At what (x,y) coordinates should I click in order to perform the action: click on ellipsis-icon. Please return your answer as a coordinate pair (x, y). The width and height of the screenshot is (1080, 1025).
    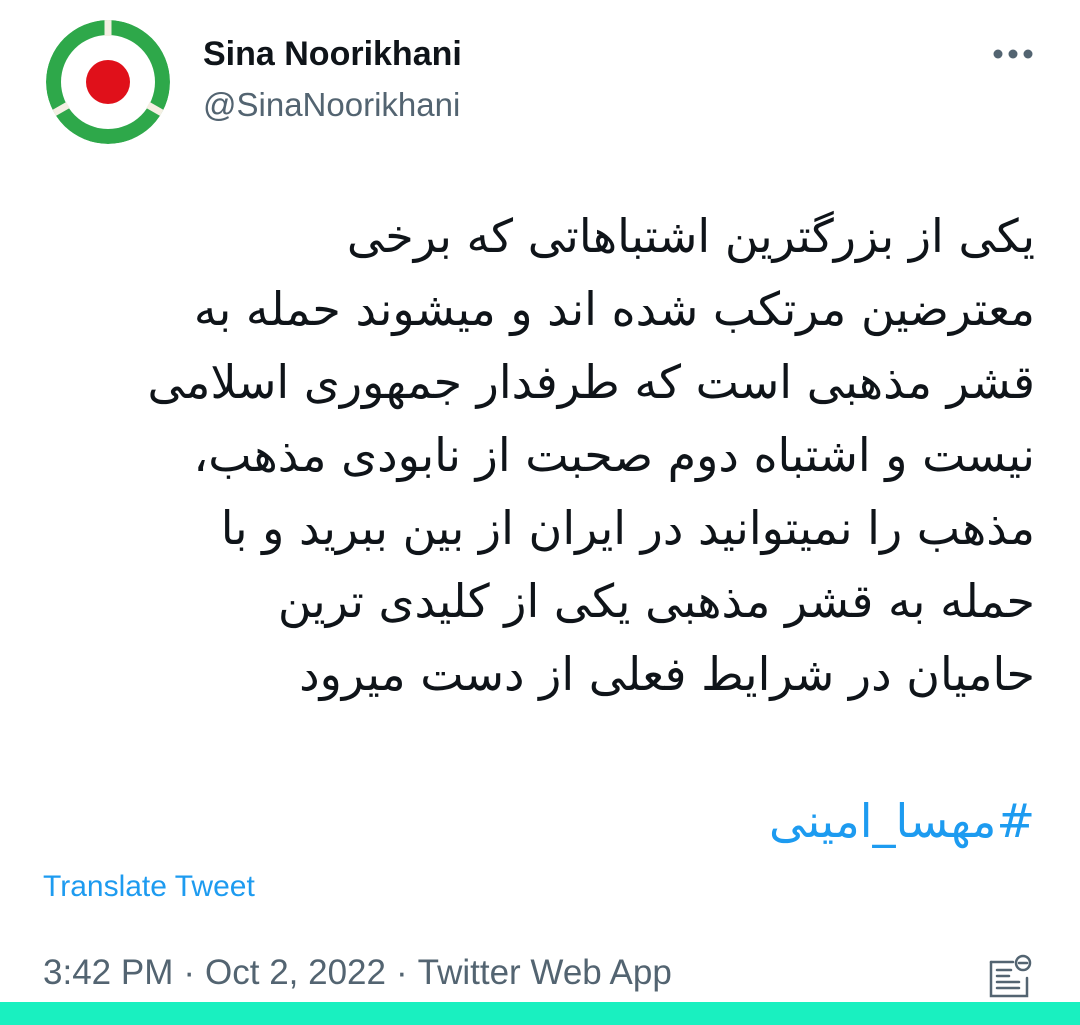
    Looking at the image, I should click on (1013, 54).